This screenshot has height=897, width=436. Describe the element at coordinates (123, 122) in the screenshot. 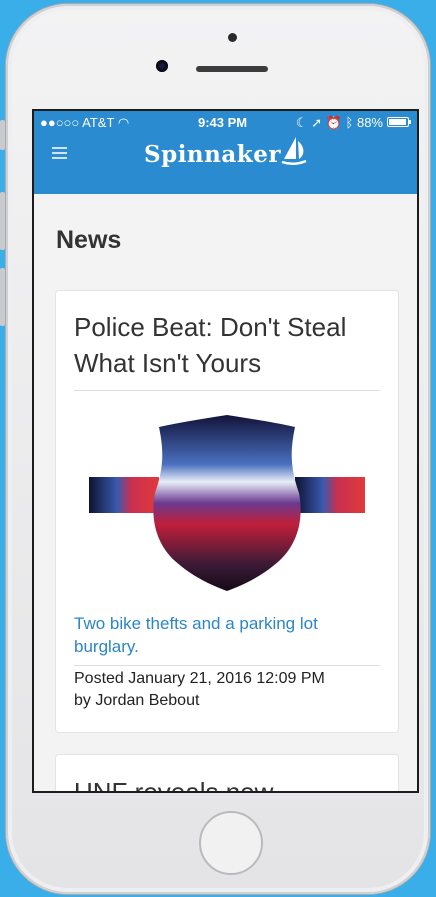

I see `wifi-icon: ◠` at that location.